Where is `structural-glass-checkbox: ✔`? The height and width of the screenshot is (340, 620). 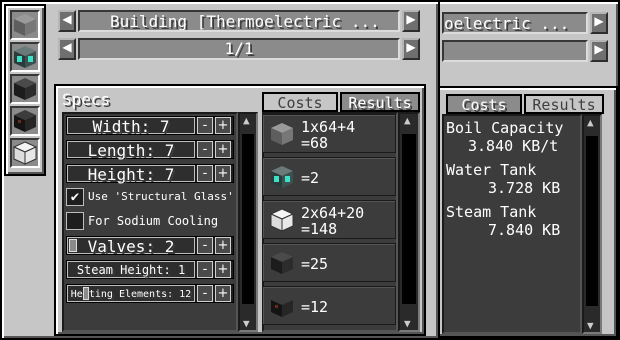 structural-glass-checkbox: ✔ is located at coordinates (75, 197).